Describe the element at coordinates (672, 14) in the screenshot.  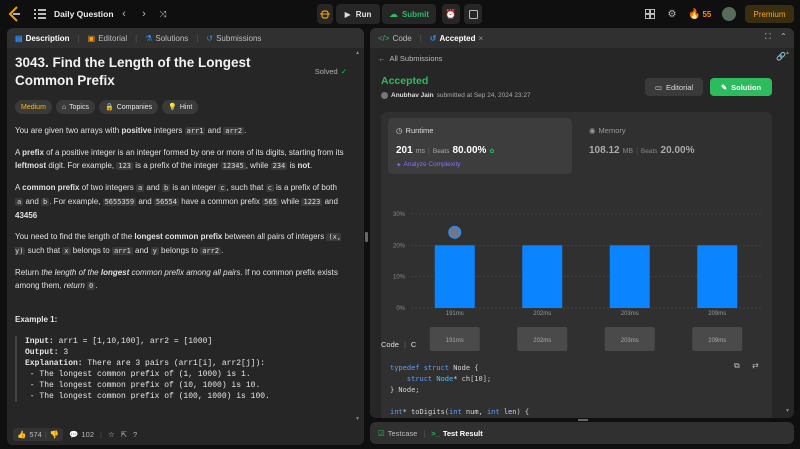
I see `settings-gear-icon: ⚙` at that location.